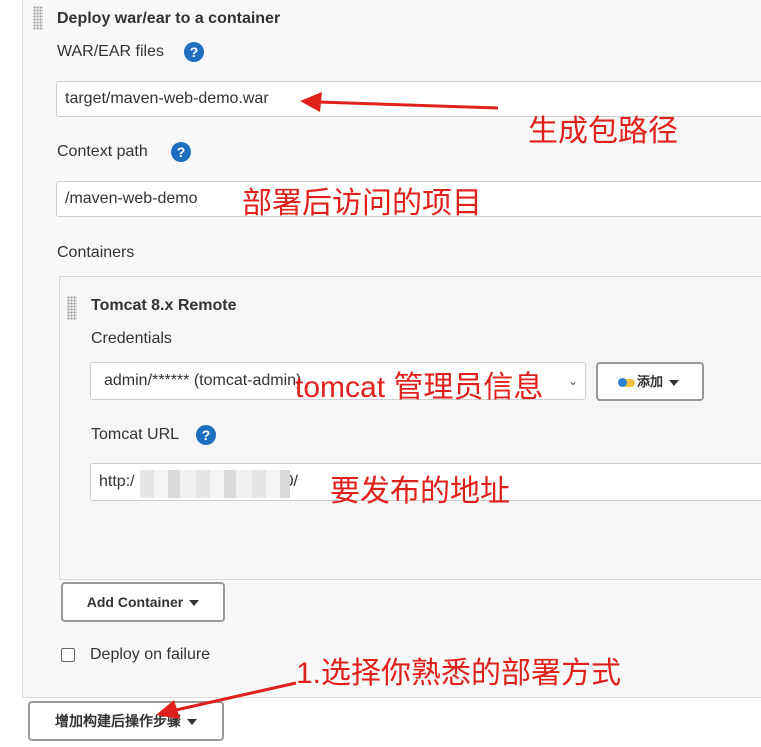 The width and height of the screenshot is (761, 747). Describe the element at coordinates (164, 305) in the screenshot. I see `container-title: Tomcat 8.x Remote` at that location.